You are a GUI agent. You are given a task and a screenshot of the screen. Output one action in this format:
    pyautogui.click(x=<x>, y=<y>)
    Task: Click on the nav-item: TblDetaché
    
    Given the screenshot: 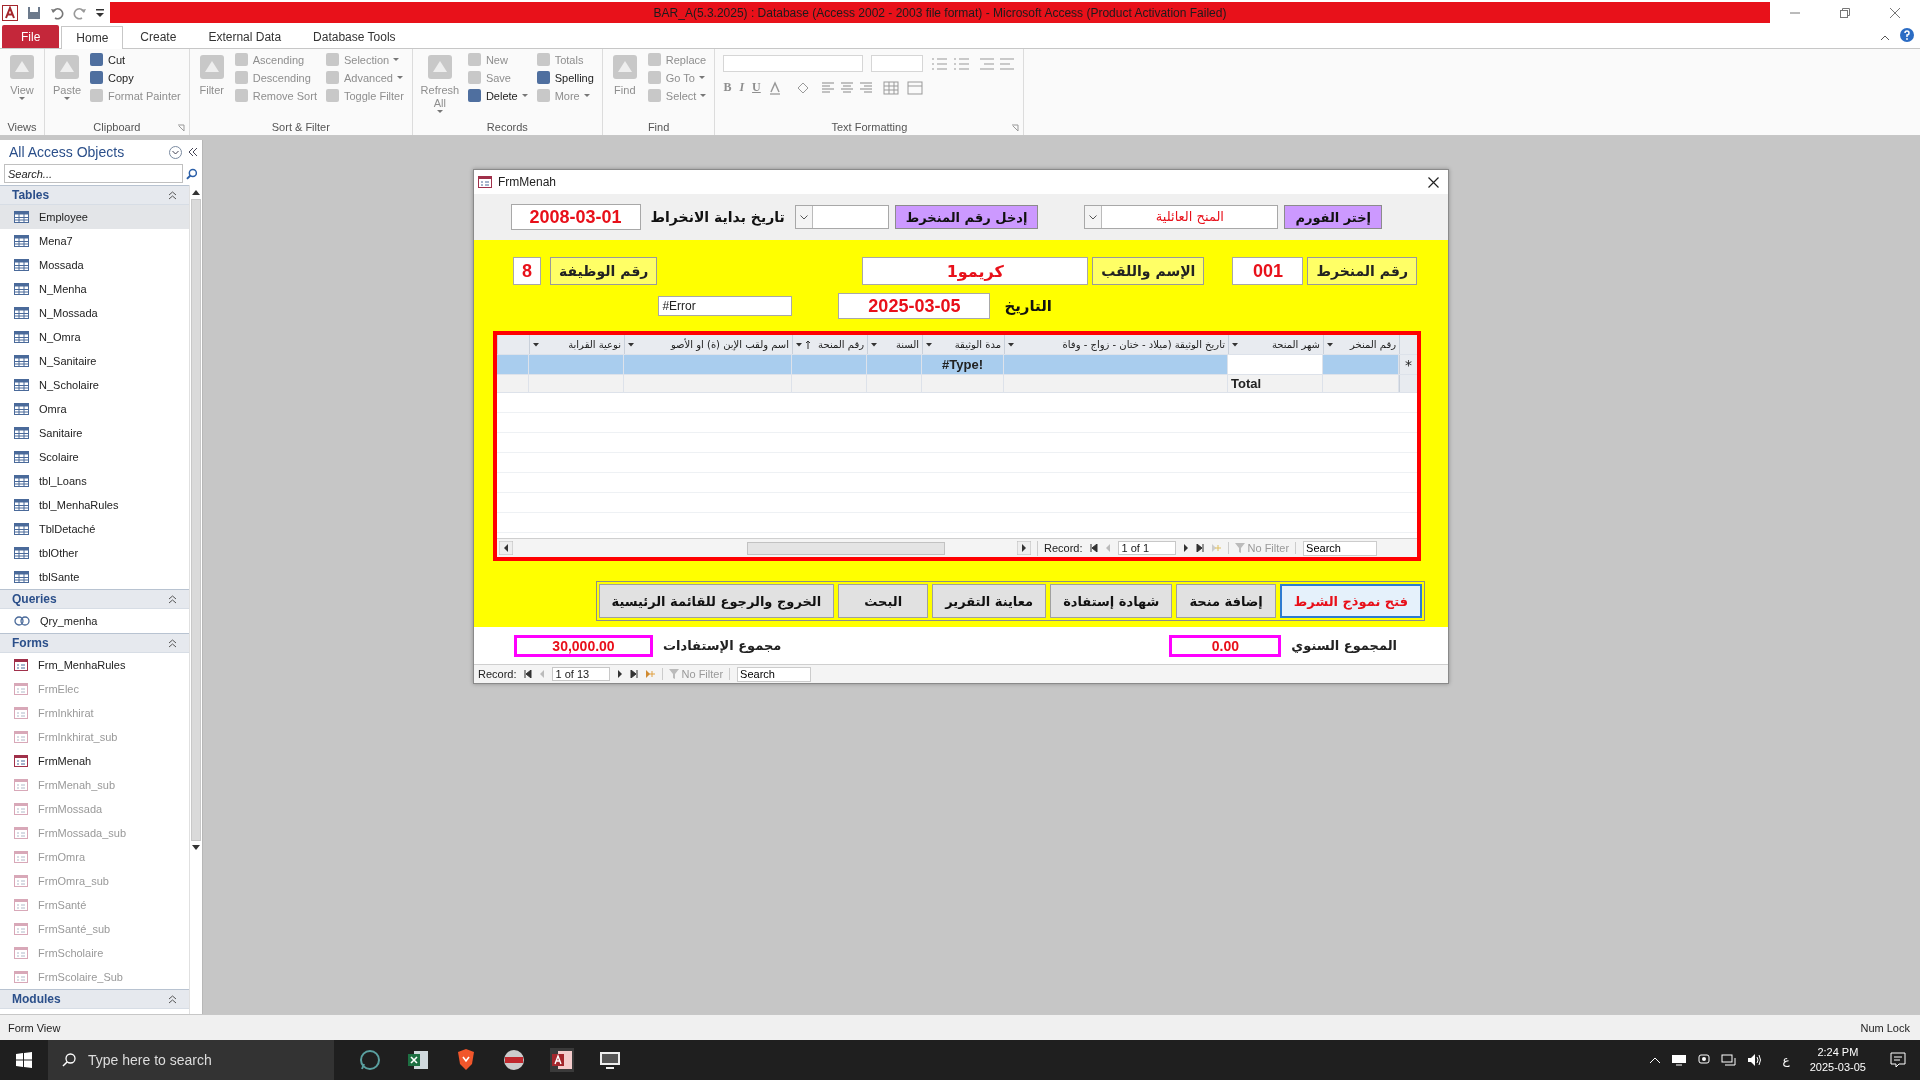 What is the action you would take?
    pyautogui.click(x=94, y=529)
    